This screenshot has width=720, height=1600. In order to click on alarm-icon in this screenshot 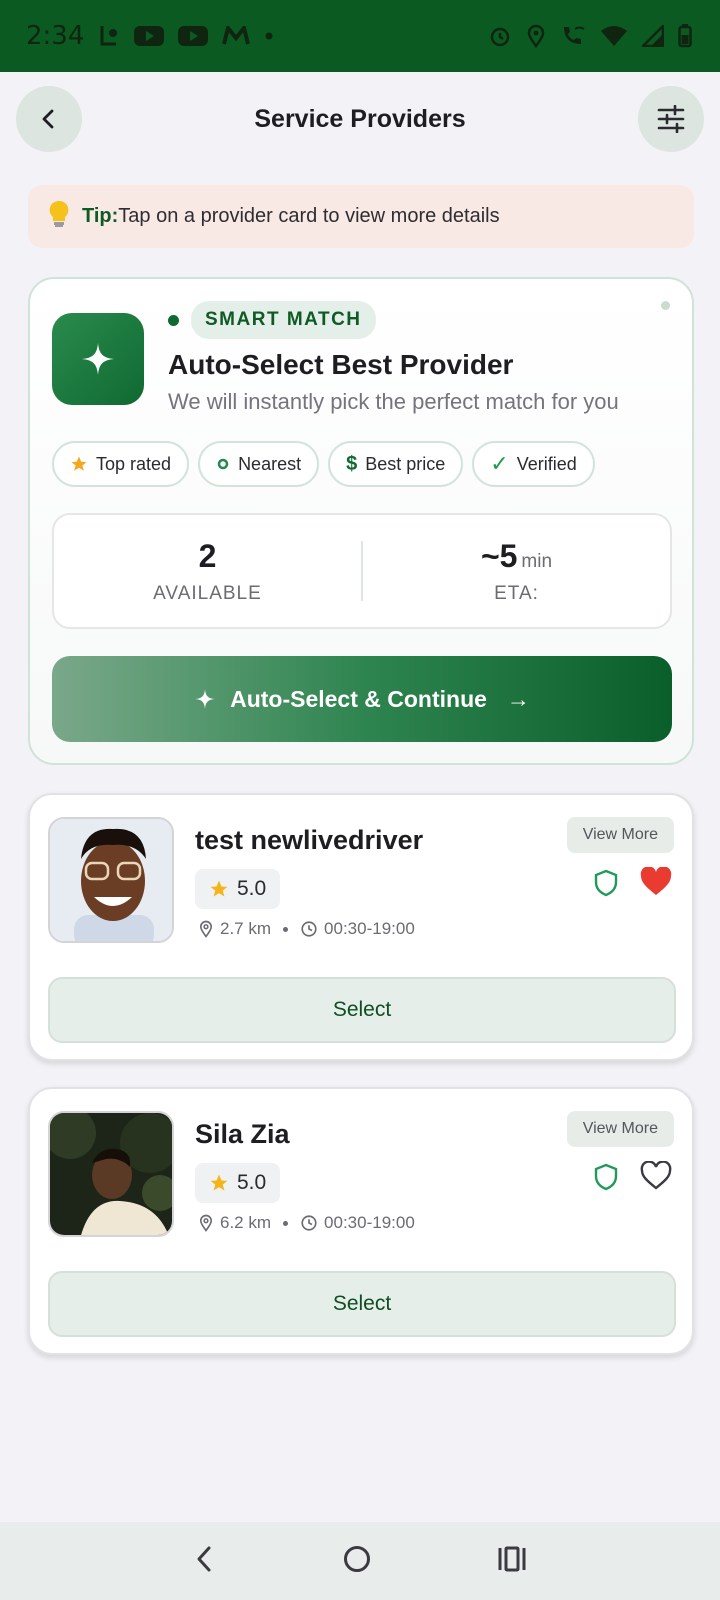, I will do `click(500, 36)`.